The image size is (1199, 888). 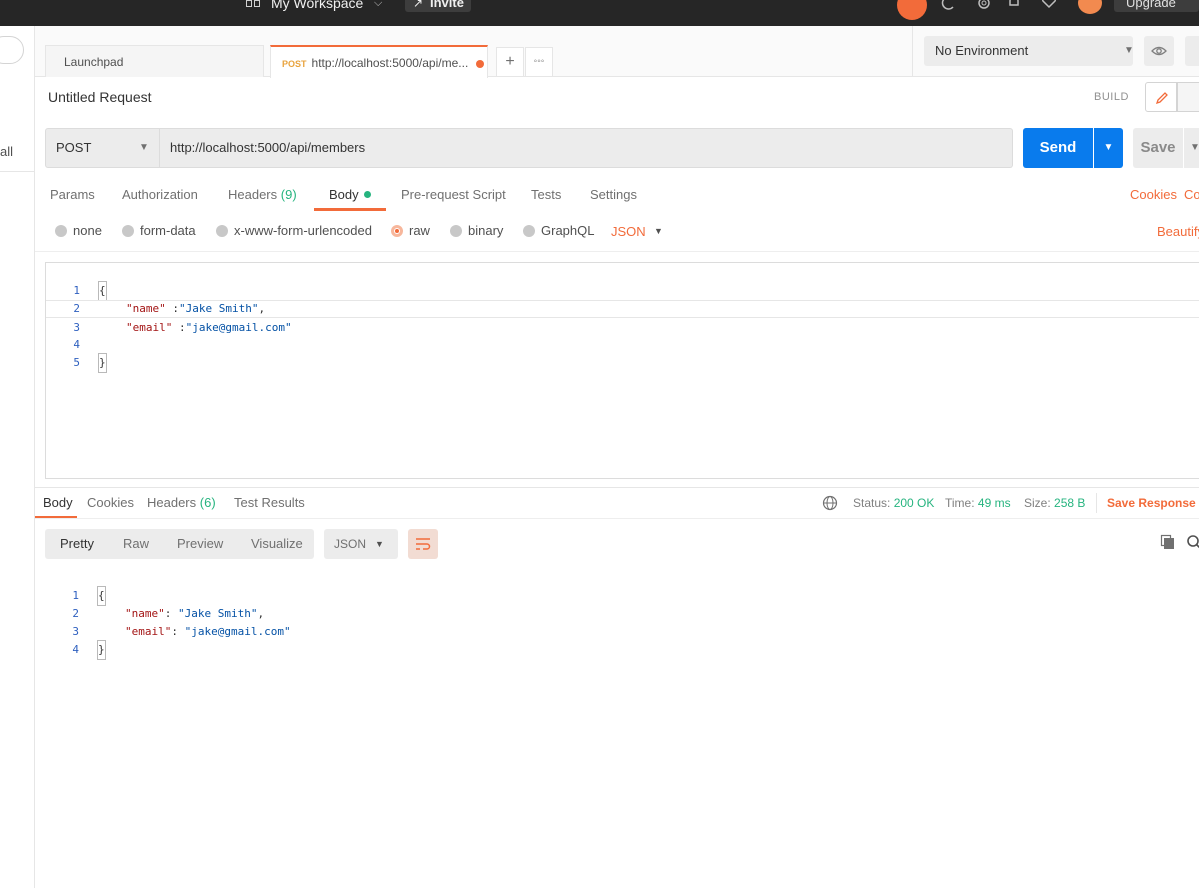 What do you see at coordinates (628, 231) in the screenshot?
I see `body-format-select: JSON` at bounding box center [628, 231].